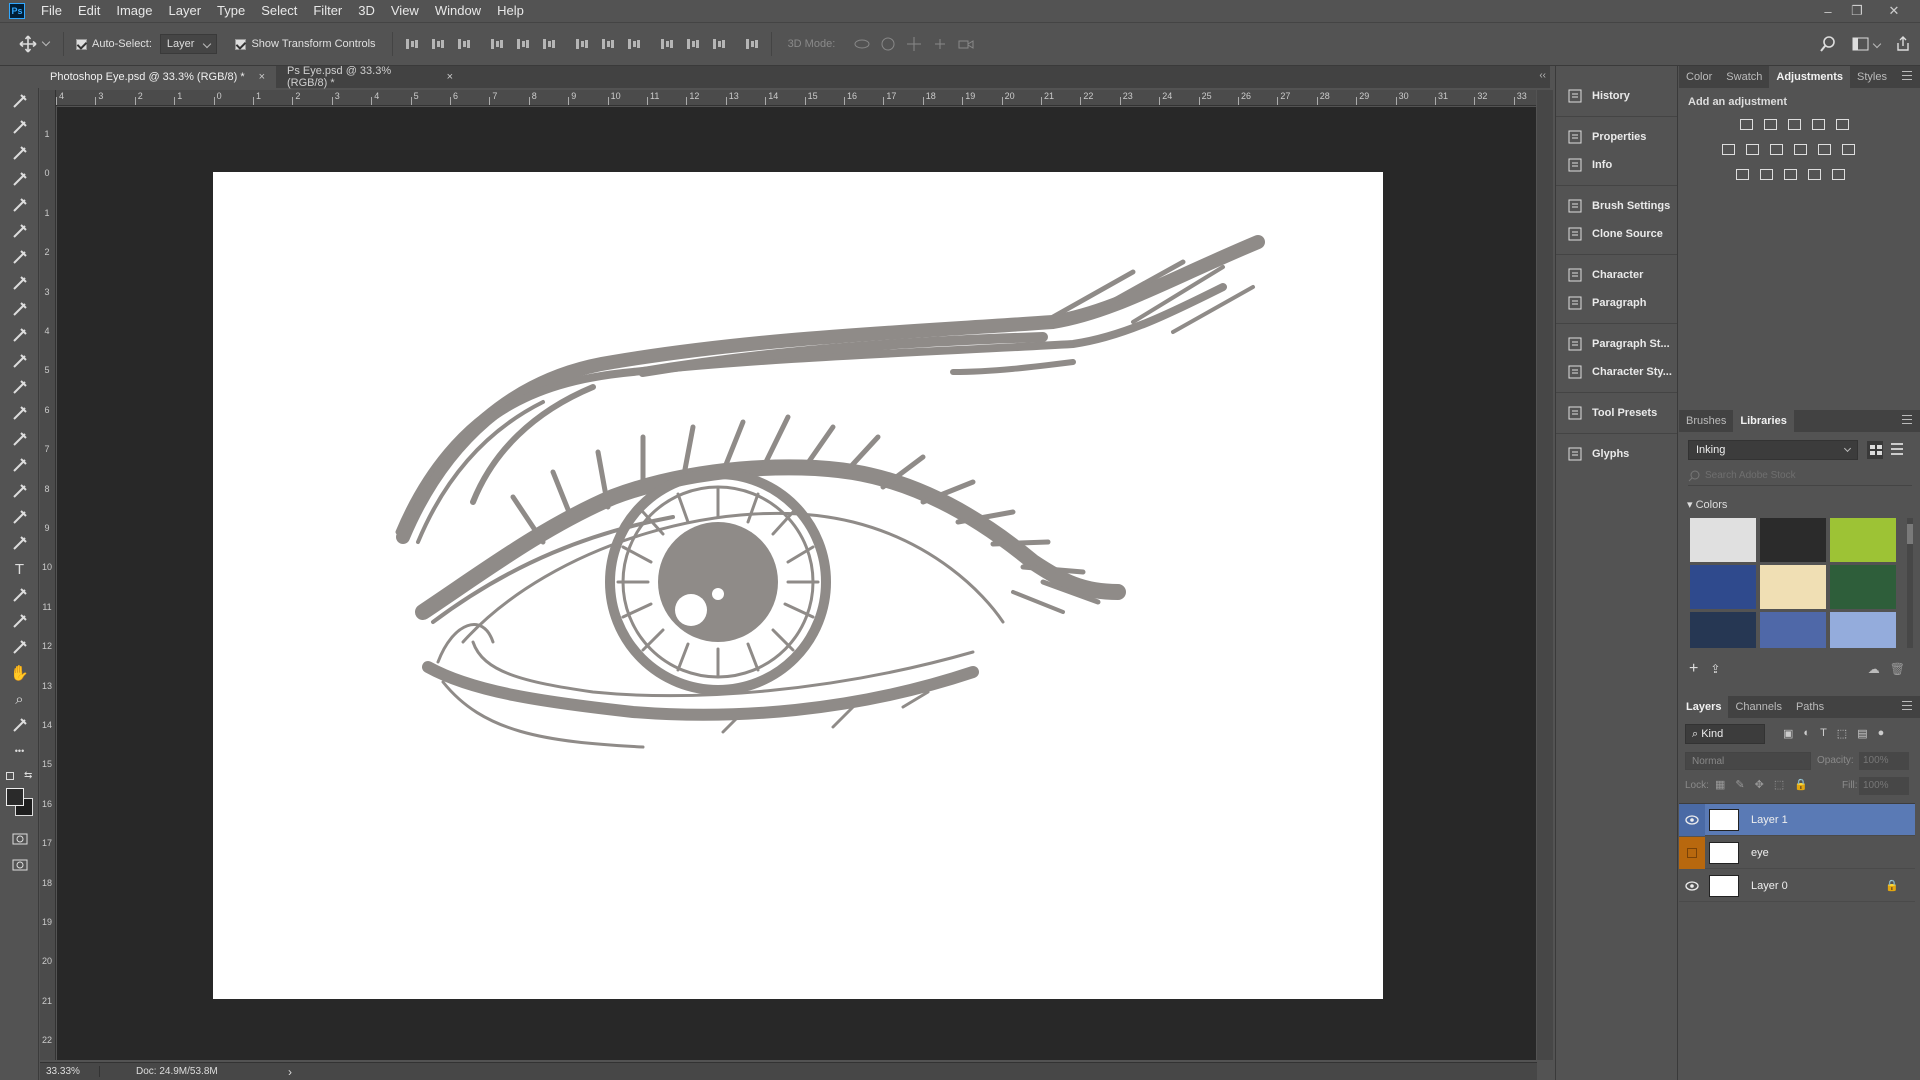  Describe the element at coordinates (1748, 761) in the screenshot. I see `blend-mode-dropdown: Normal` at that location.